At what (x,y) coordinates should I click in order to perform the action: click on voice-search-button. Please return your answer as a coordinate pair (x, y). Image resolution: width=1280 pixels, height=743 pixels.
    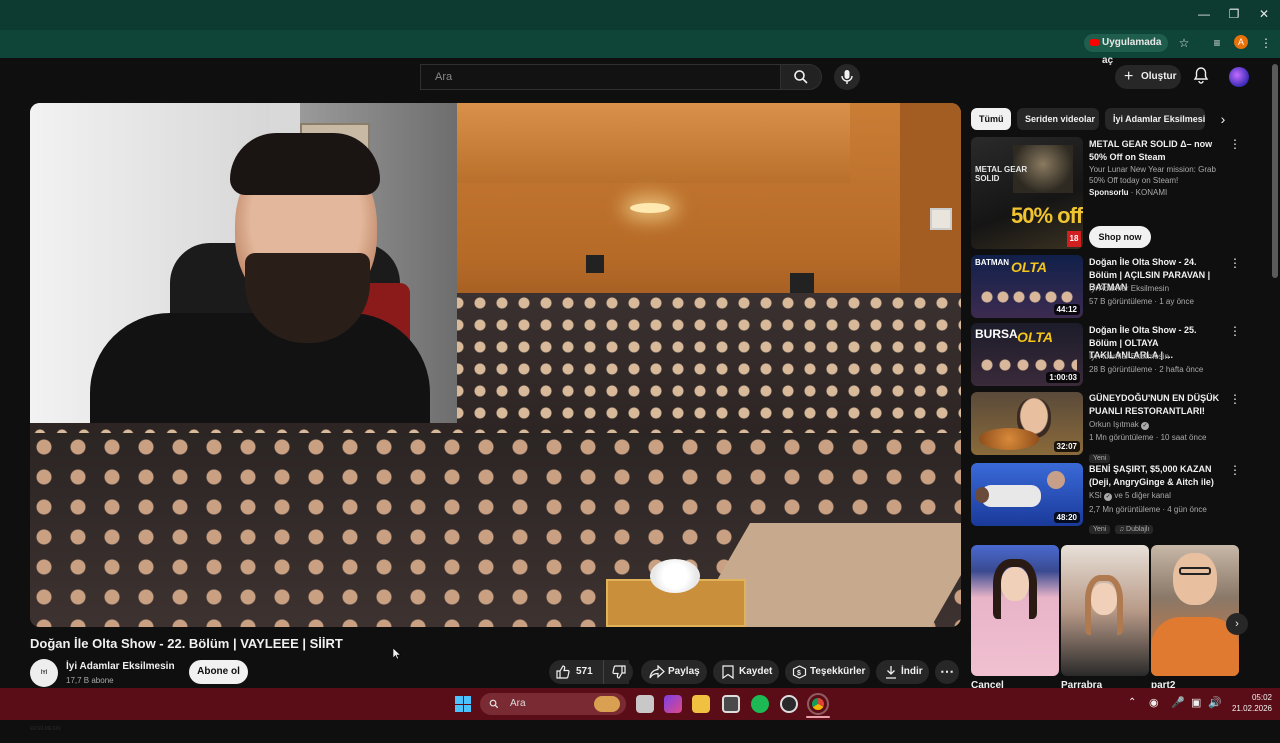
    Looking at the image, I should click on (847, 77).